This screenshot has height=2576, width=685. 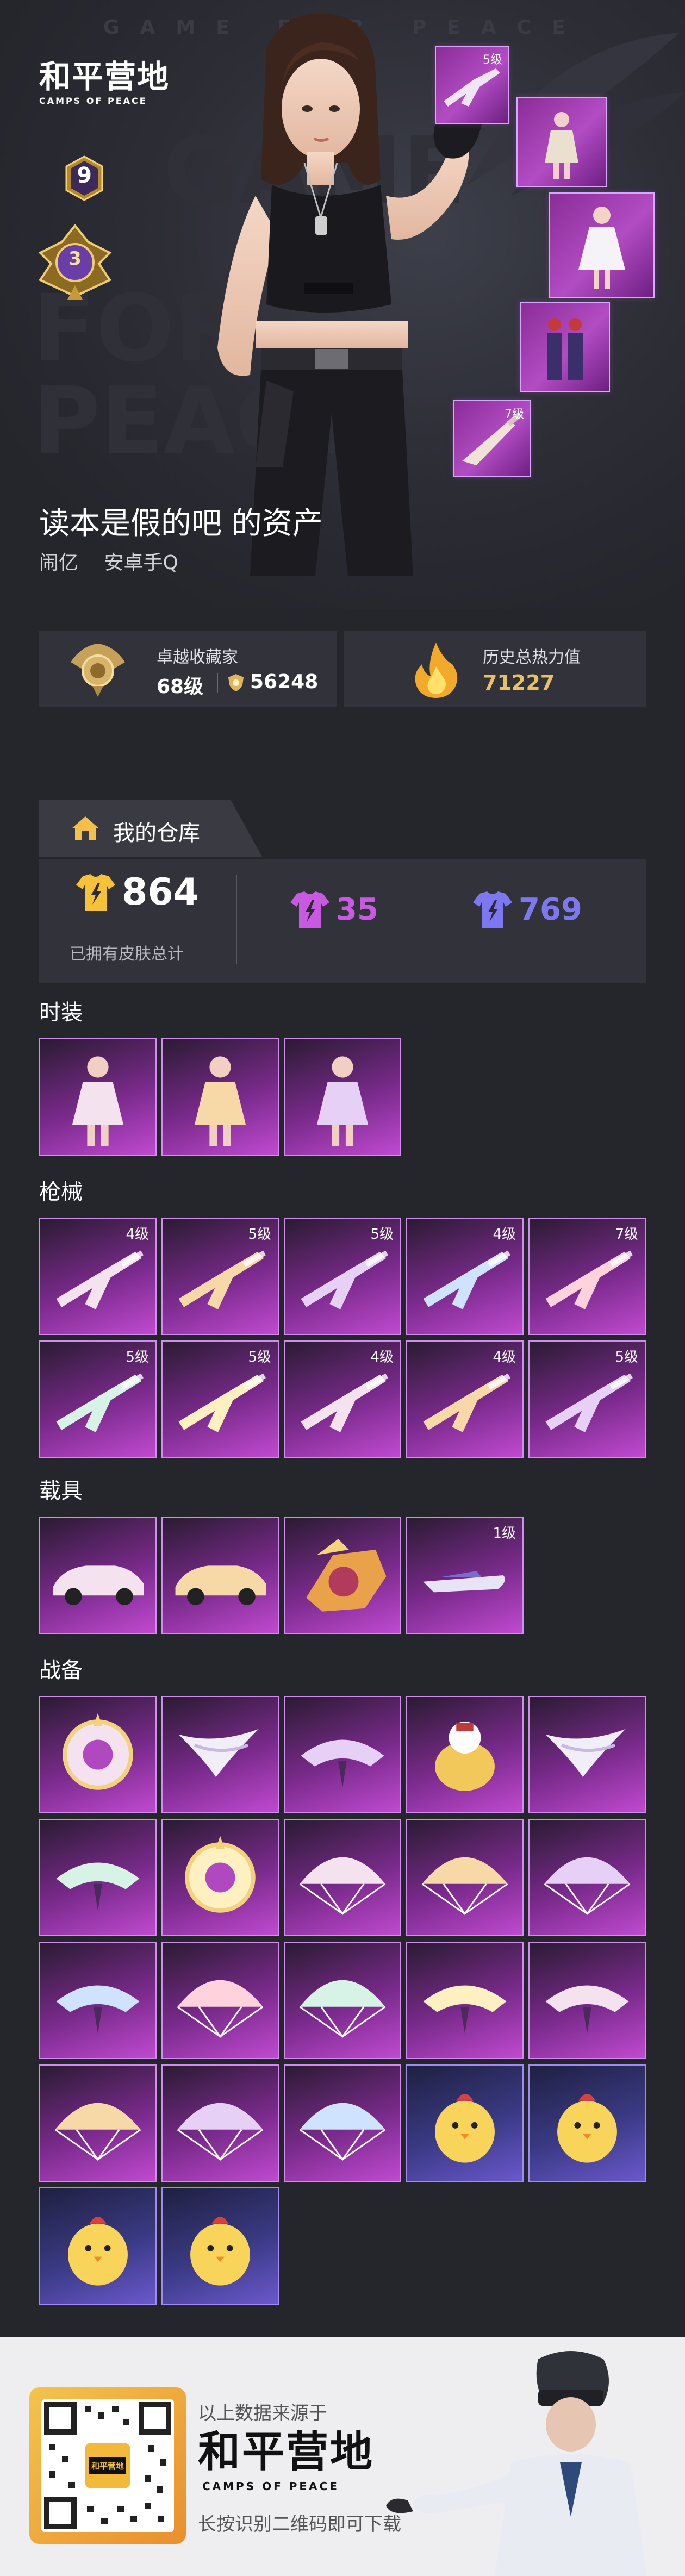 I want to click on tab-warehouse: 我的仓库, so click(x=150, y=829).